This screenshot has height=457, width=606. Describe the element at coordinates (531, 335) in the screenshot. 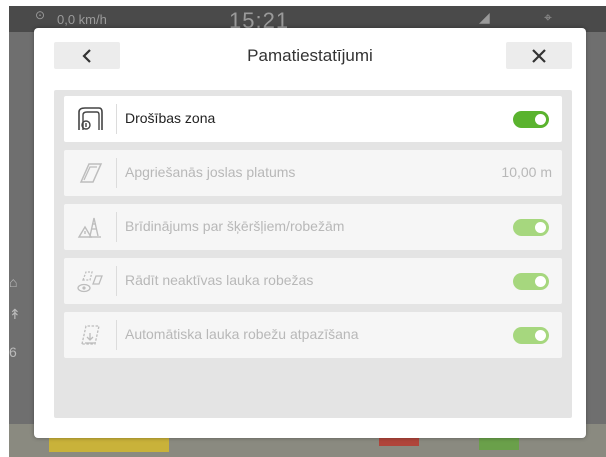

I see `auto-boundary-toggle` at that location.